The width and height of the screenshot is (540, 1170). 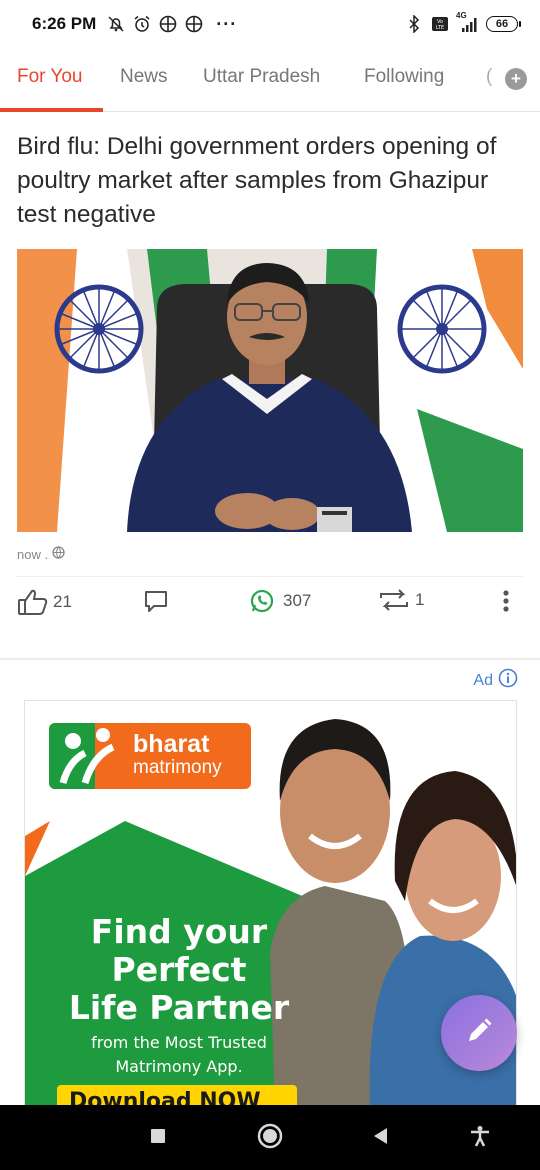 What do you see at coordinates (270, 659) in the screenshot?
I see `section-divider` at bounding box center [270, 659].